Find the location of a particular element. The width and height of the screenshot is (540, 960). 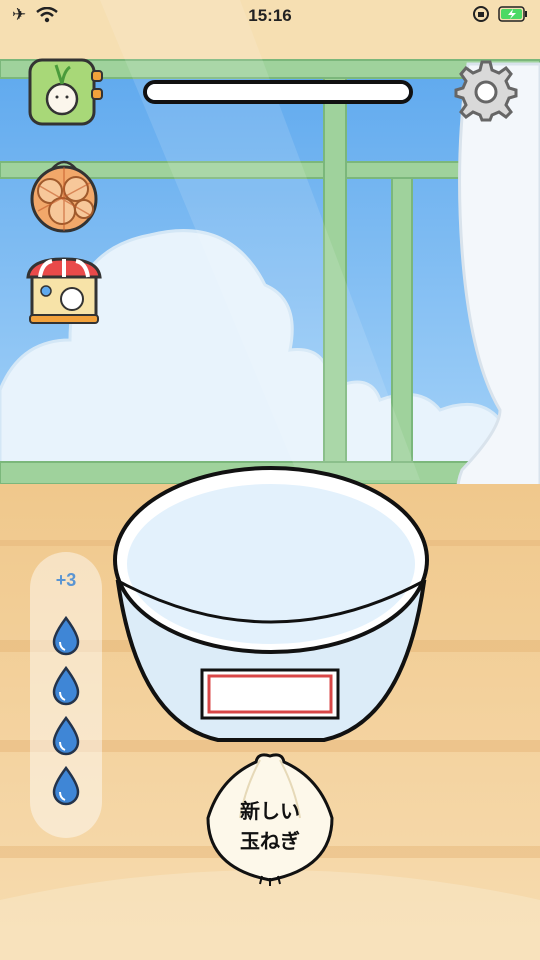

battery-charging-icon is located at coordinates (512, 14).